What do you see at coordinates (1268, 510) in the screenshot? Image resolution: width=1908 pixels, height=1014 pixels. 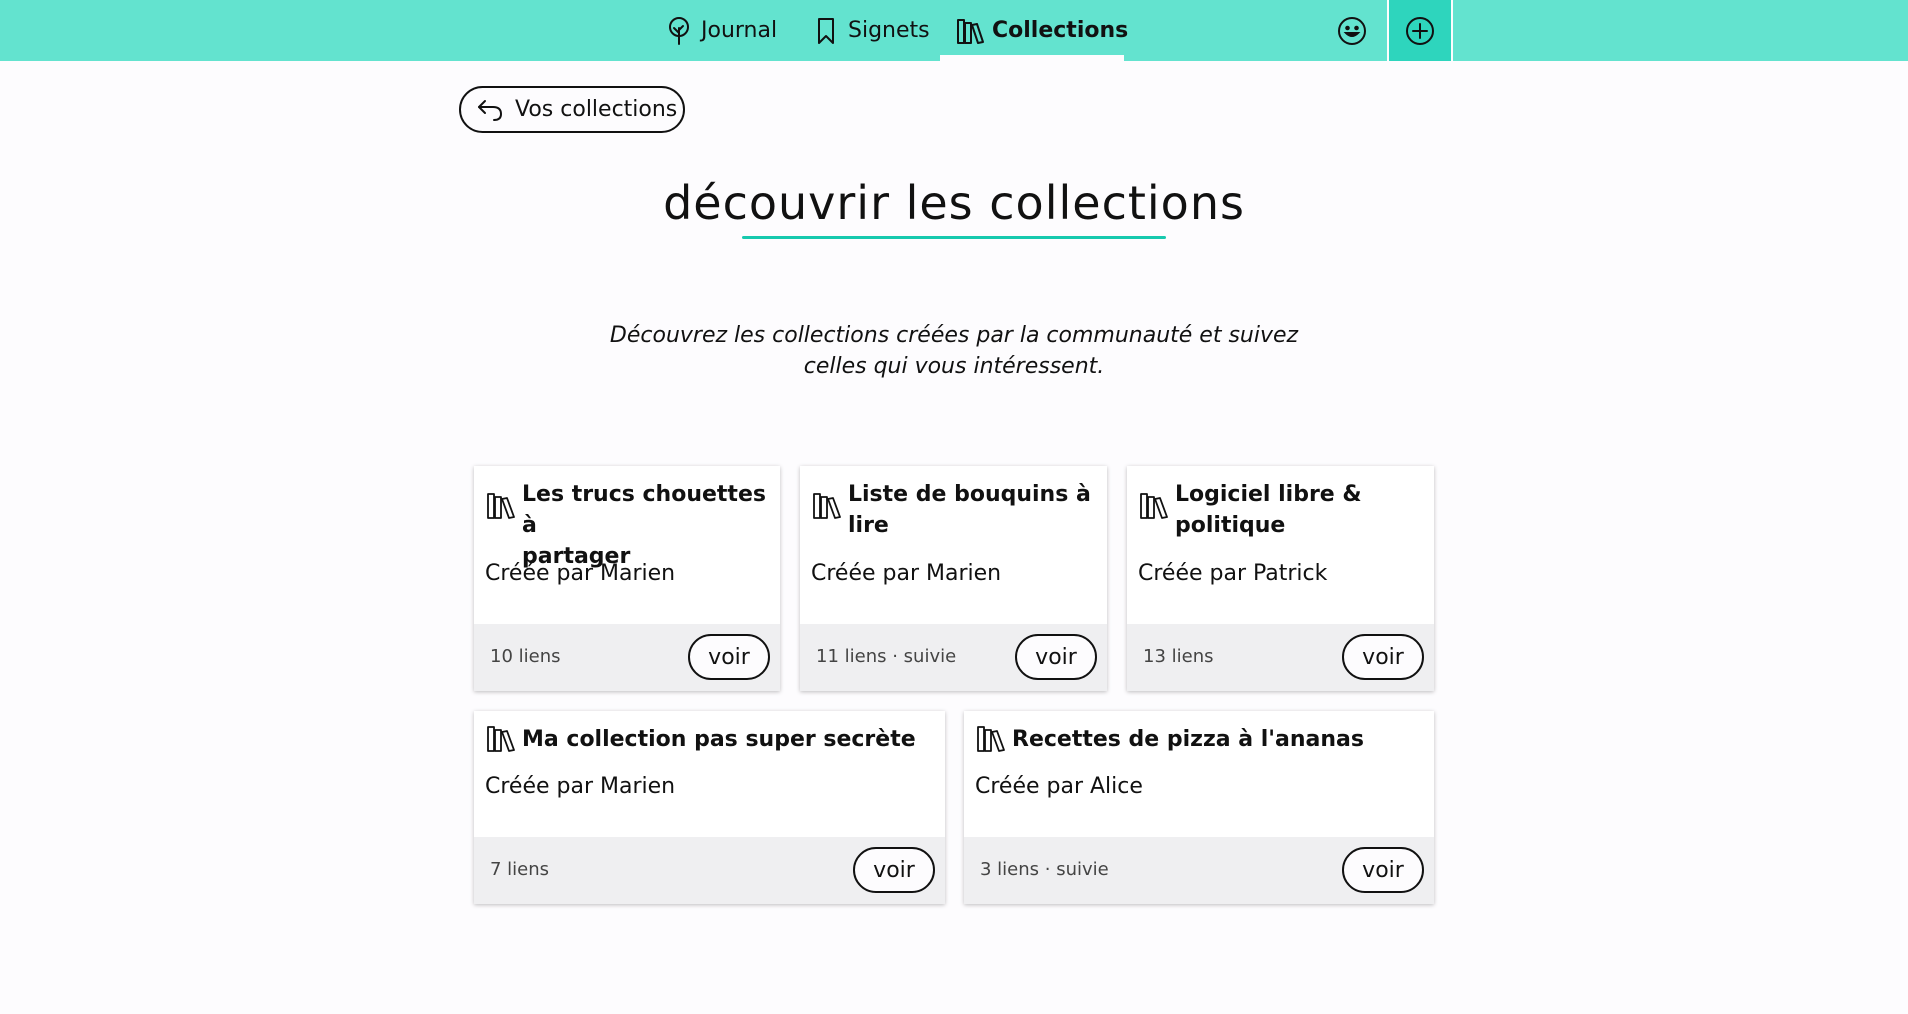 I see `card-title: Logiciel libre & politique` at bounding box center [1268, 510].